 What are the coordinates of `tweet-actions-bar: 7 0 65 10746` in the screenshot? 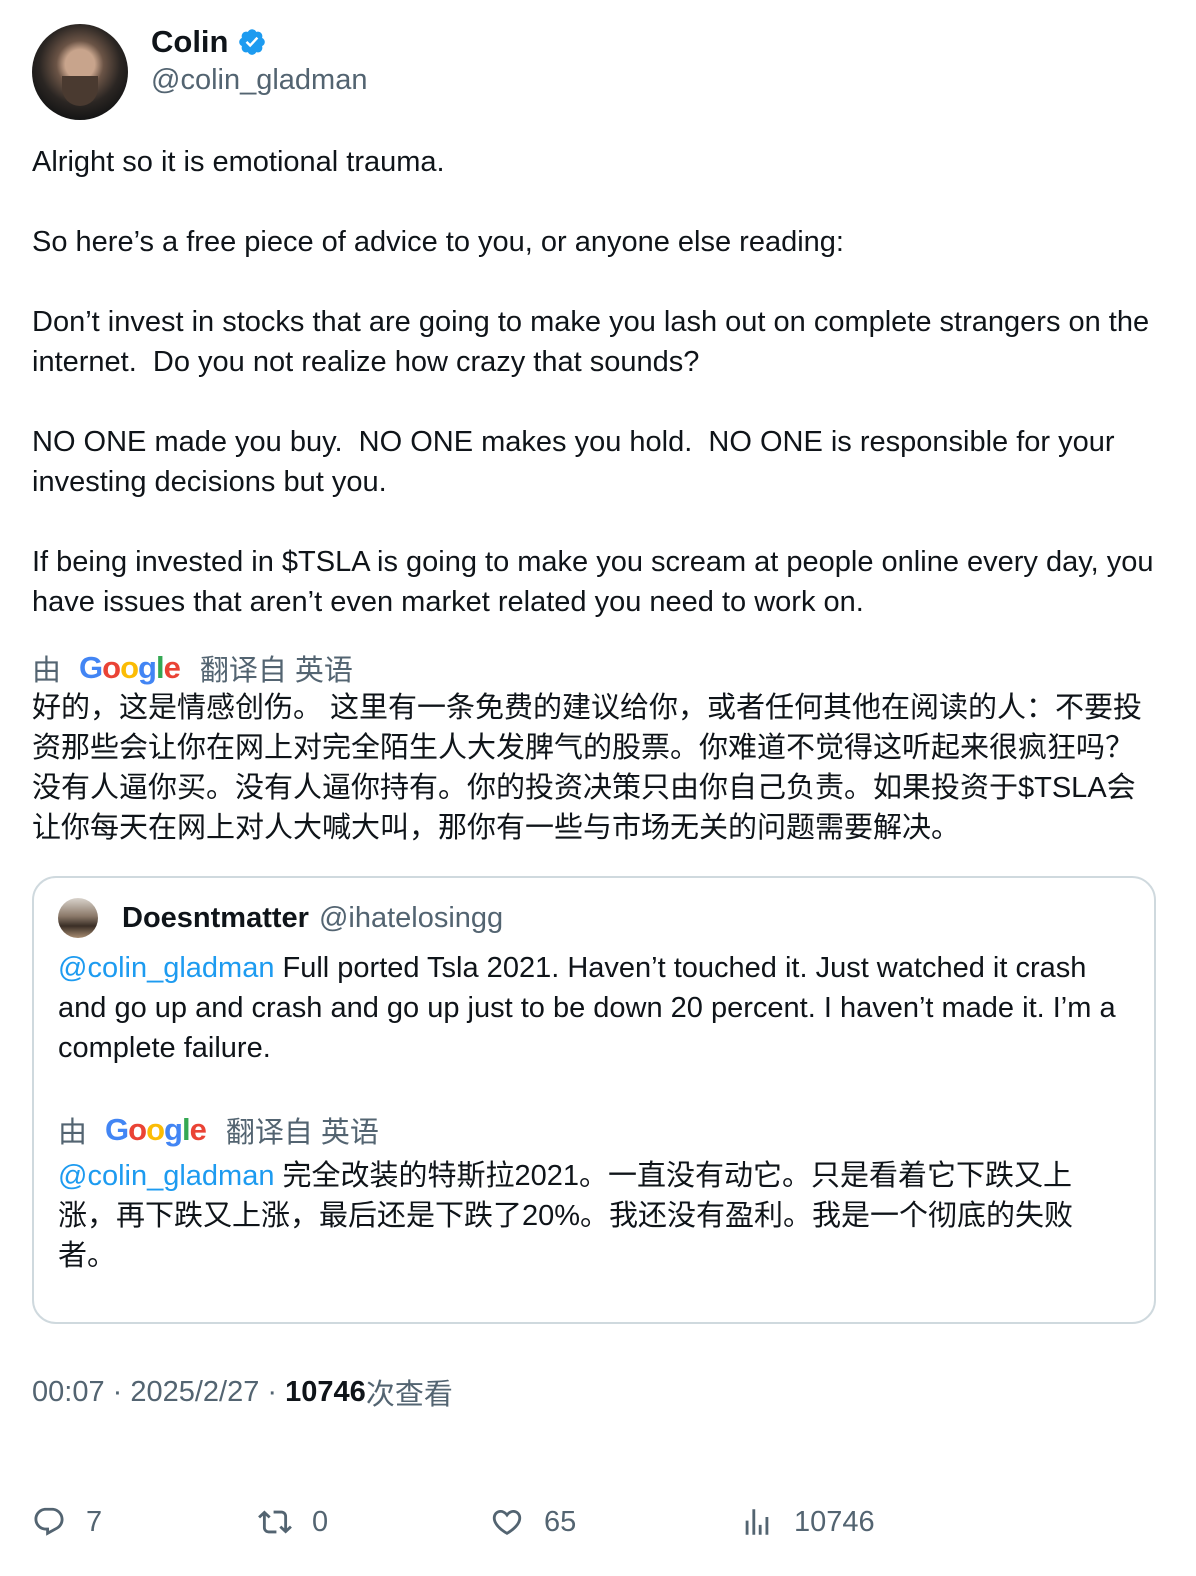 It's located at (597, 1522).